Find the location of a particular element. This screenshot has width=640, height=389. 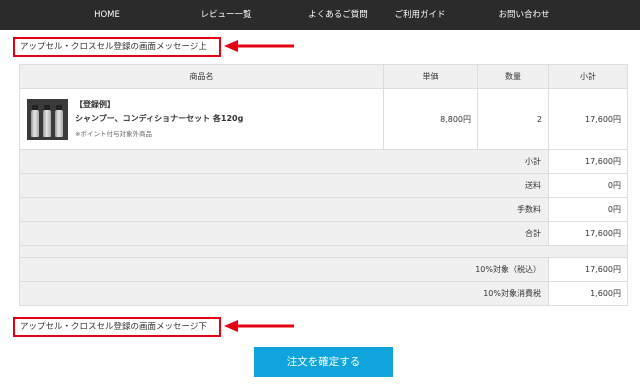

product-badge: 【登録例】 is located at coordinates (95, 104).